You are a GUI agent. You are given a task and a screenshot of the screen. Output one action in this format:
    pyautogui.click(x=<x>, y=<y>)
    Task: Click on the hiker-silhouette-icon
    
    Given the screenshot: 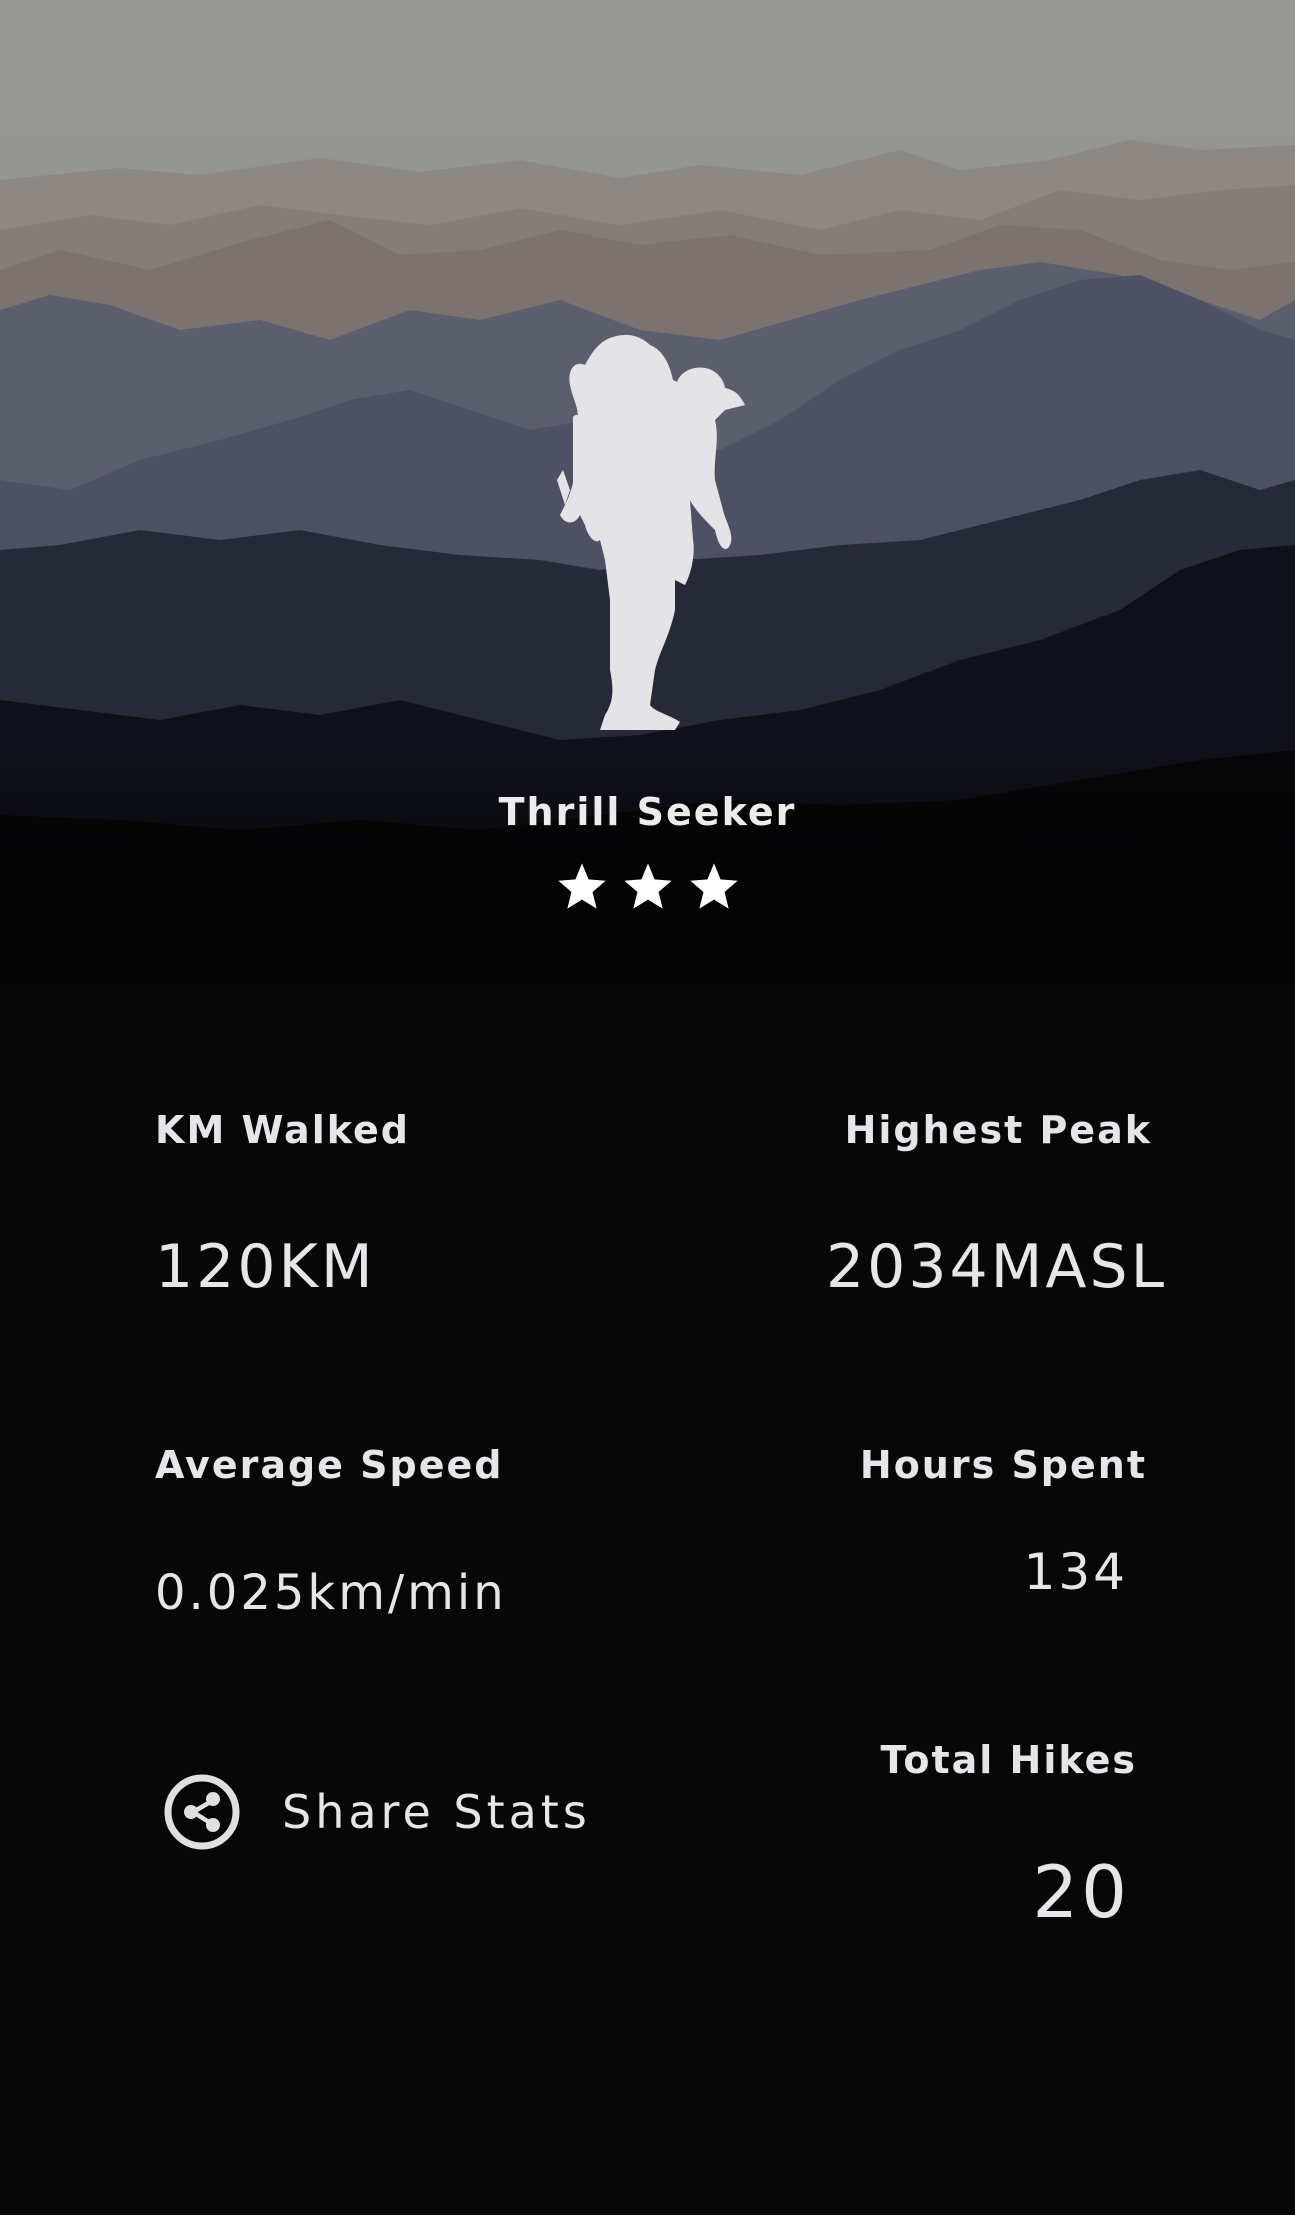 What is the action you would take?
    pyautogui.click(x=651, y=532)
    